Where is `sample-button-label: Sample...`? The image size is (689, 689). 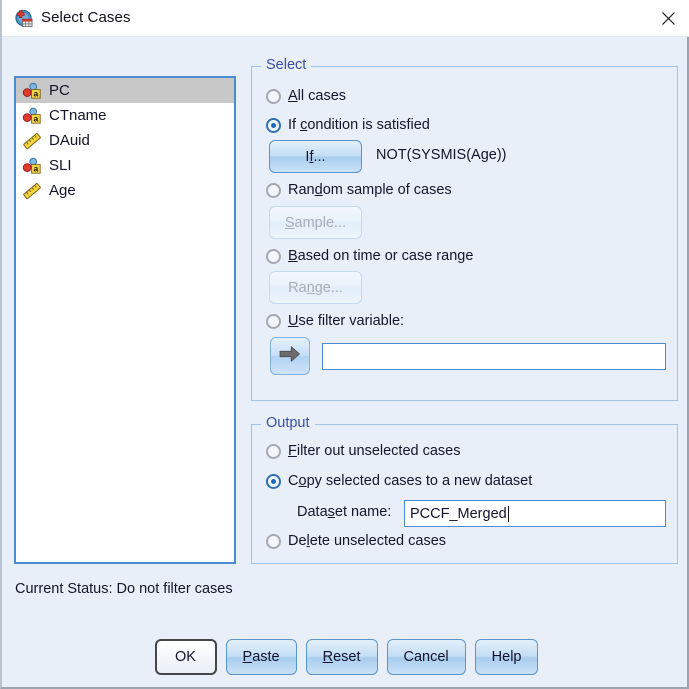 sample-button-label: Sample... is located at coordinates (315, 222).